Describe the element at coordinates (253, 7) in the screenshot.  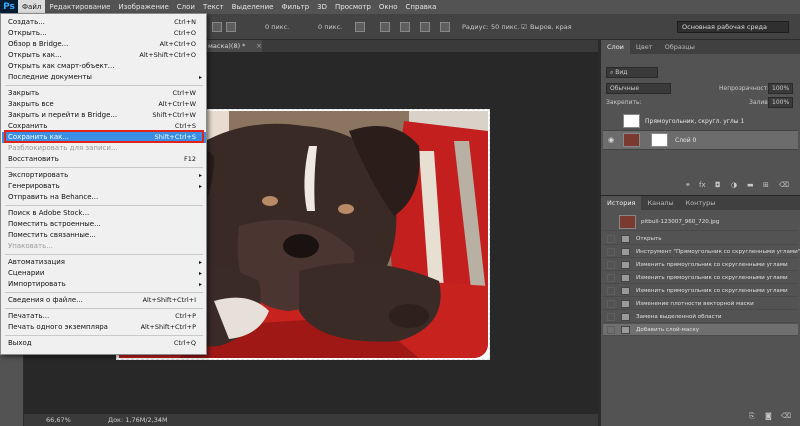
I see `menu-select: Выделение` at that location.